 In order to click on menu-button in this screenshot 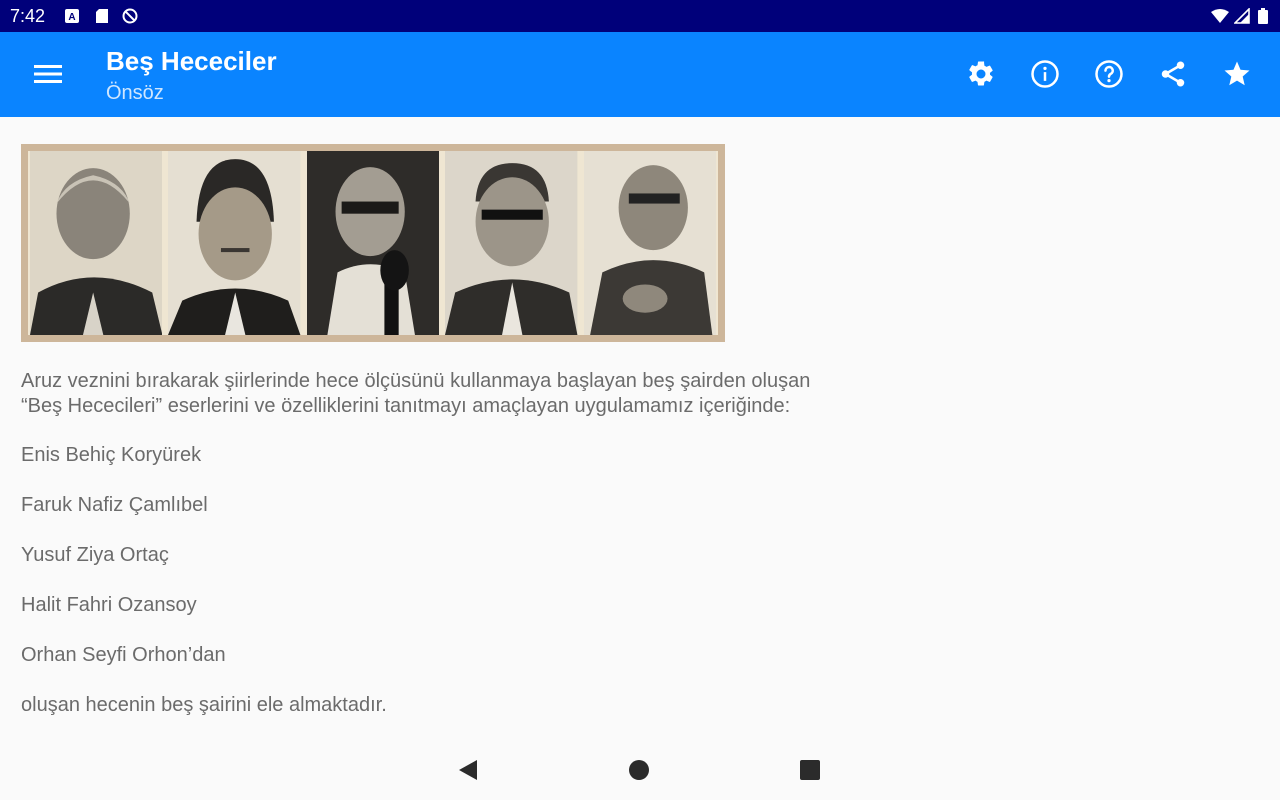, I will do `click(48, 74)`.